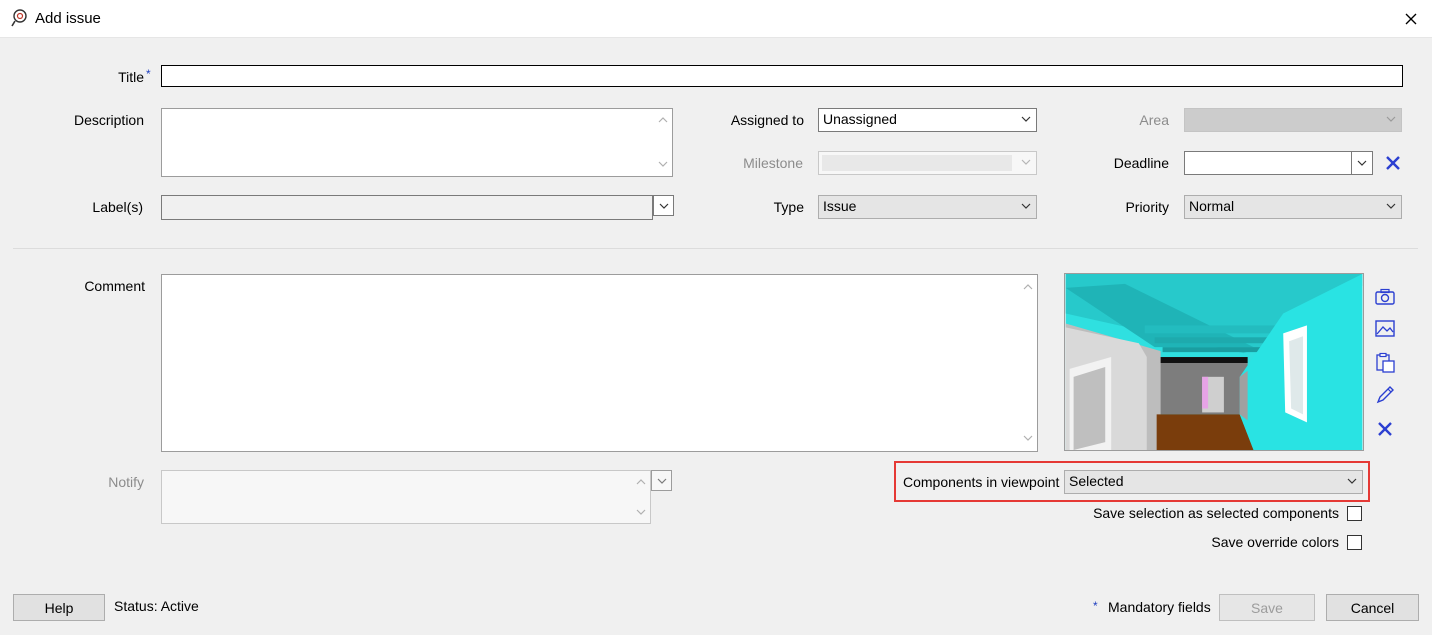  Describe the element at coordinates (981, 482) in the screenshot. I see `components-label: Components in viewpoint` at that location.